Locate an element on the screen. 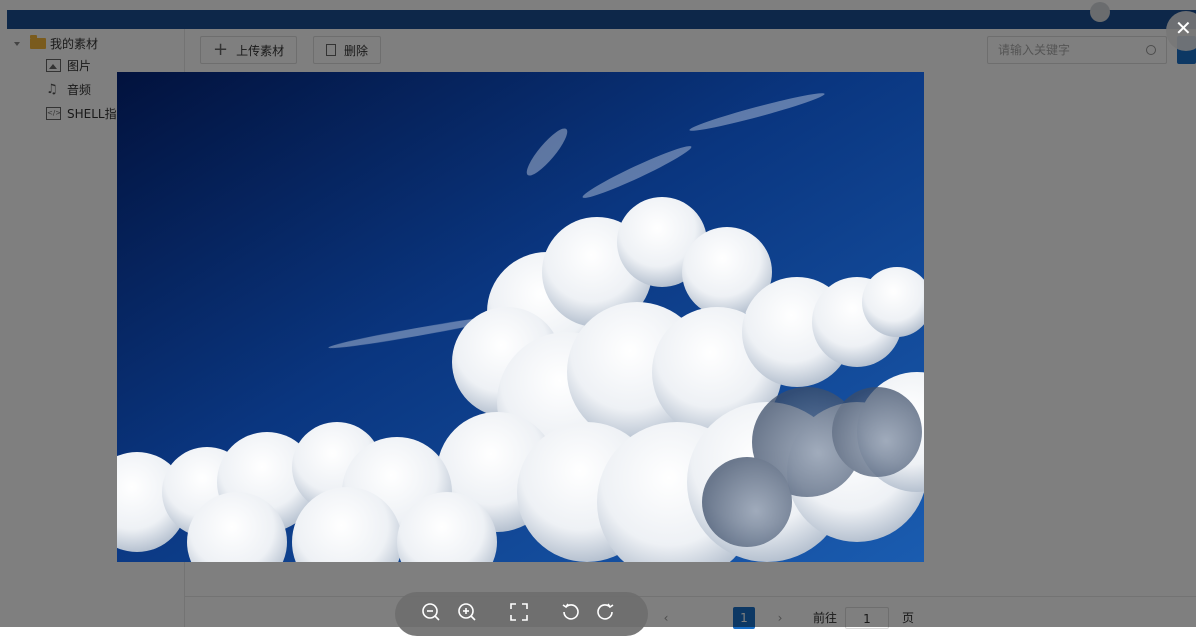 This screenshot has height=636, width=1196. rotate-right-icon is located at coordinates (605, 612).